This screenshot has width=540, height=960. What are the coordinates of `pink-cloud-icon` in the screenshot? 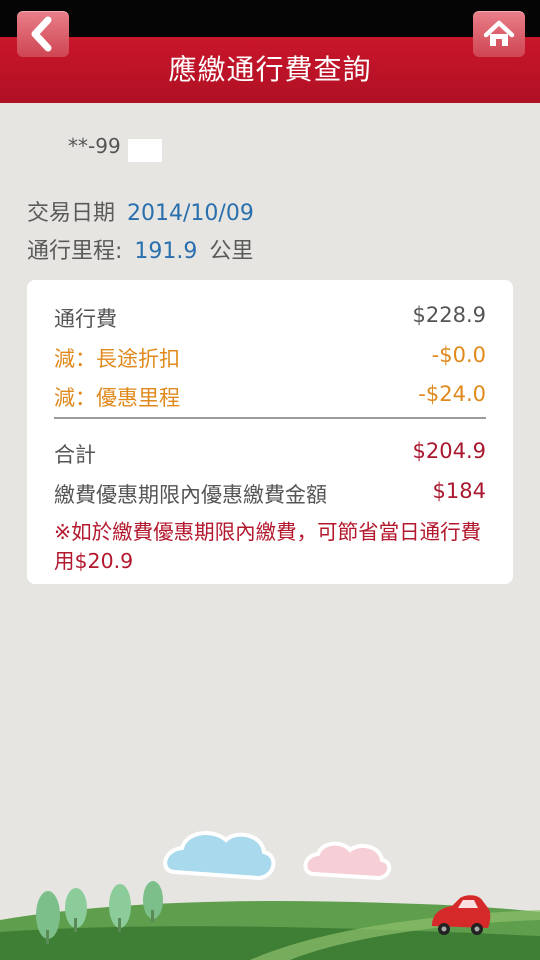 It's located at (347, 861).